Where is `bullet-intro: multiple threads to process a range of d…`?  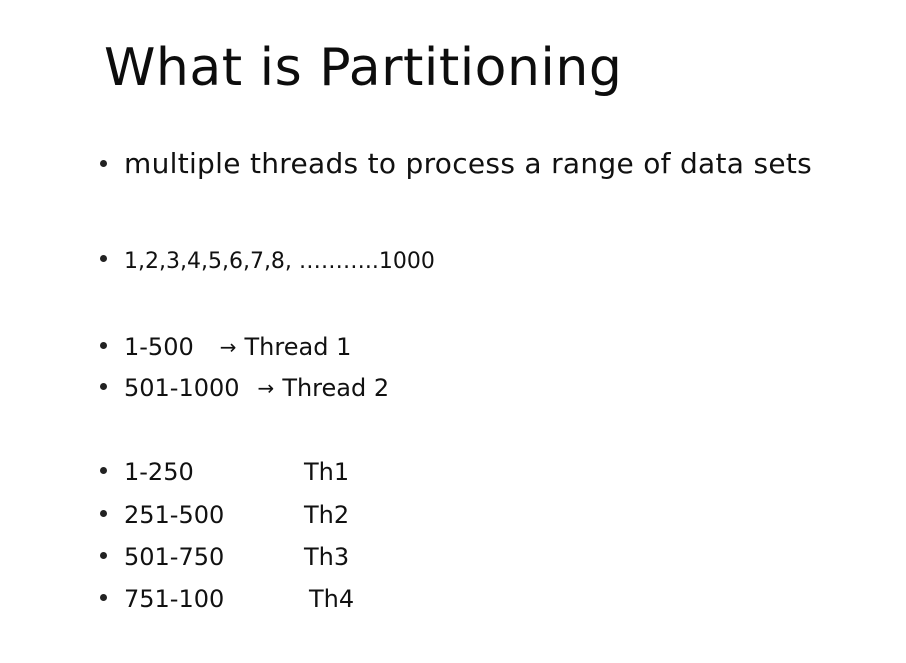 bullet-intro: multiple threads to process a range of d… is located at coordinates (456, 163).